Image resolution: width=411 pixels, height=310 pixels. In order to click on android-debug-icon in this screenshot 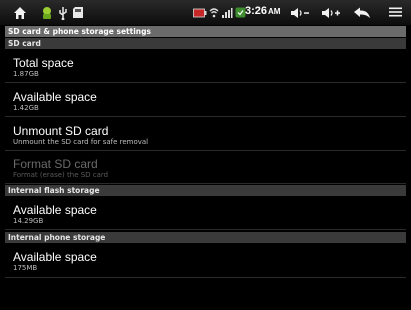, I will do `click(47, 12)`.